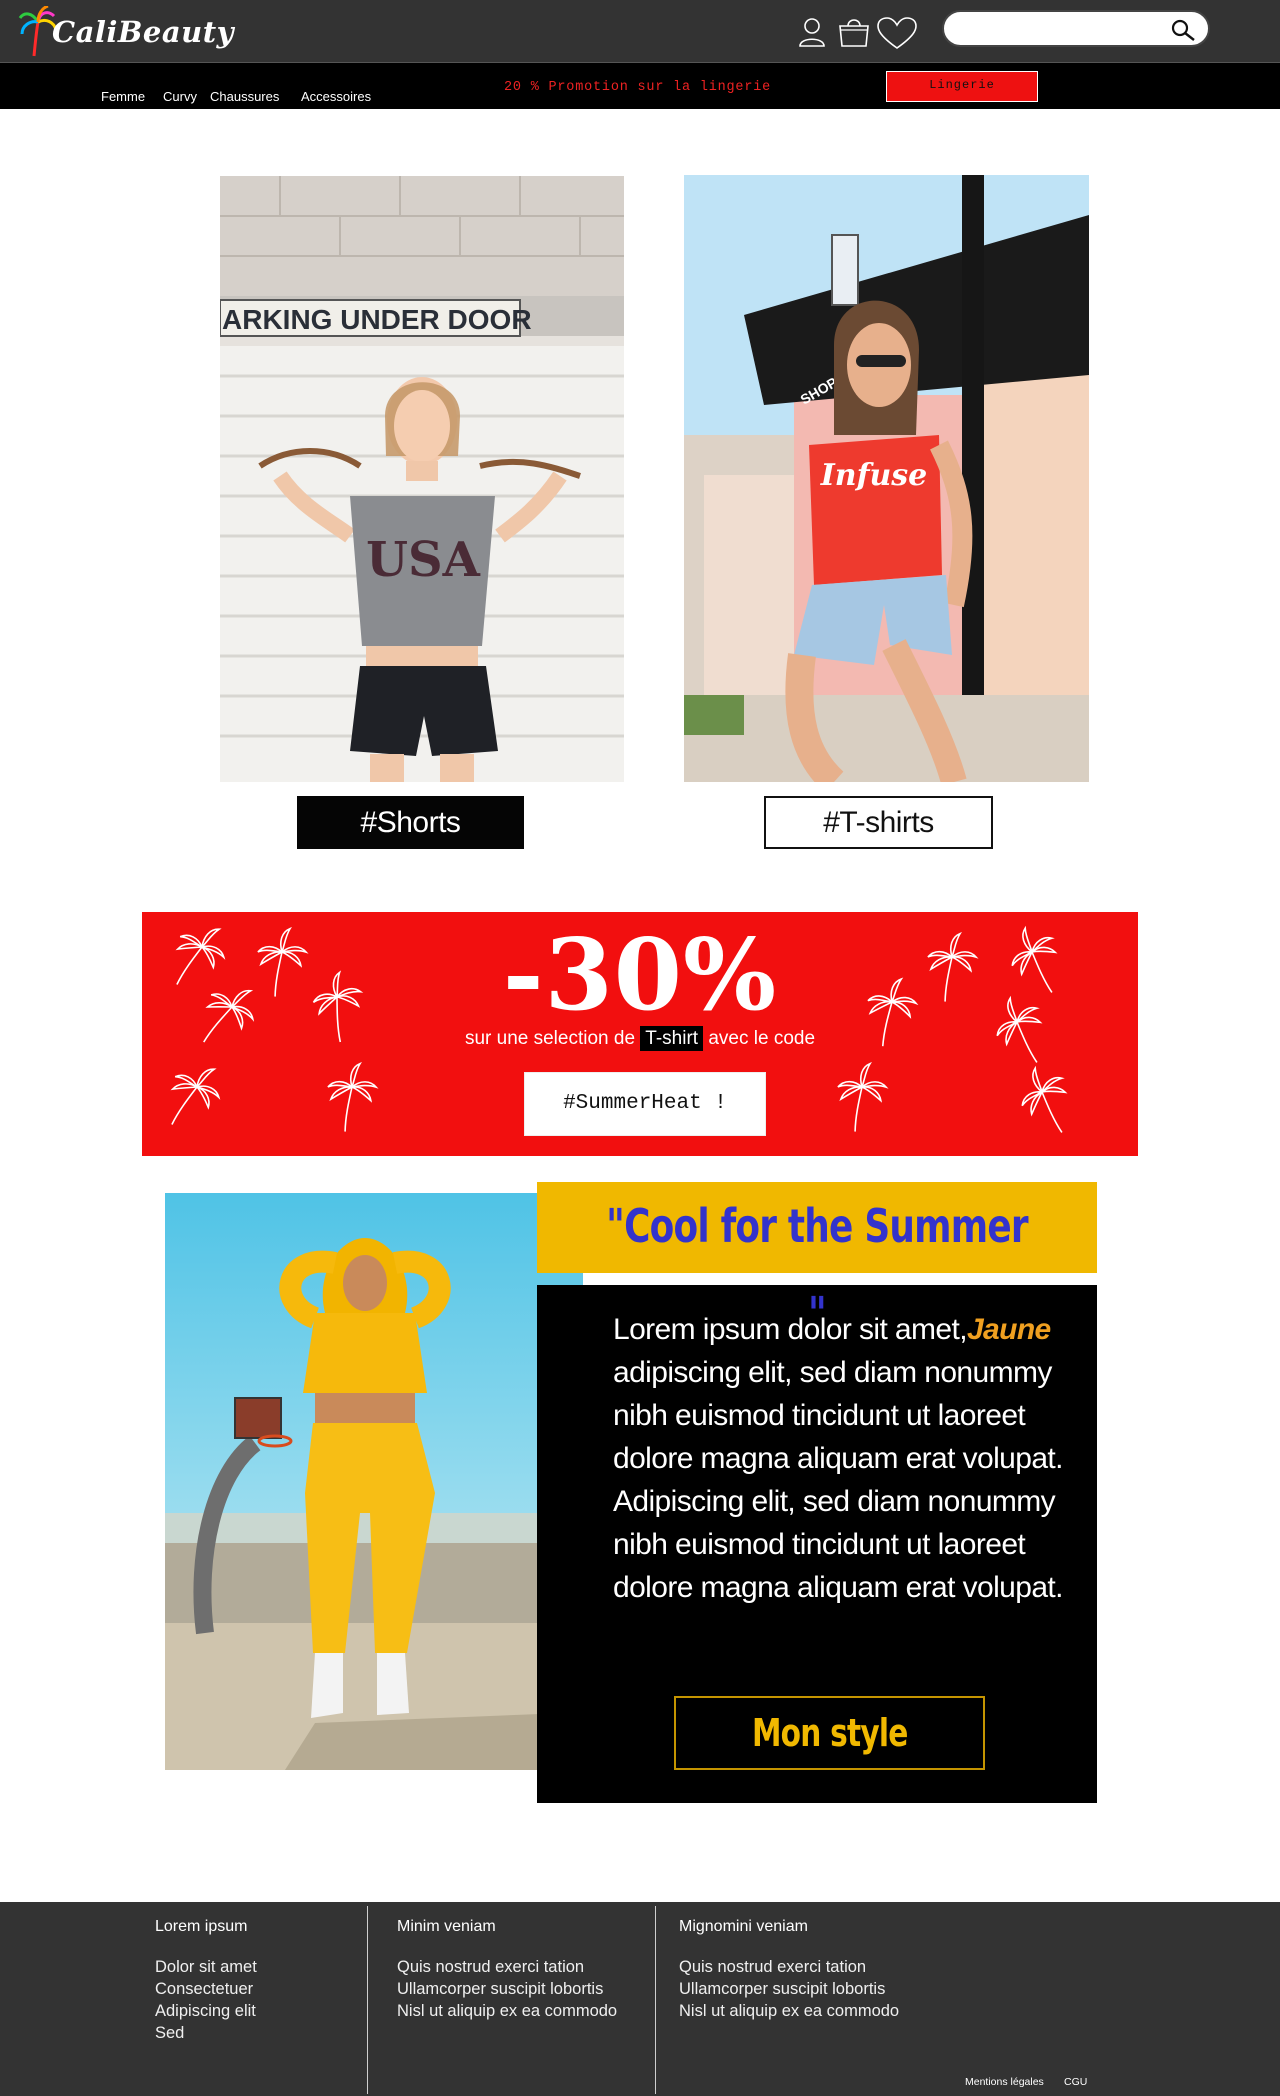 Image resolution: width=1280 pixels, height=2096 pixels. Describe the element at coordinates (336, 96) in the screenshot. I see `nav-item-accessoires: Accessoires` at that location.